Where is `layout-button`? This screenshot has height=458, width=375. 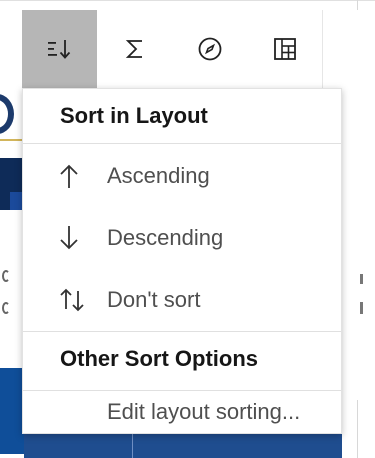 layout-button is located at coordinates (284, 49).